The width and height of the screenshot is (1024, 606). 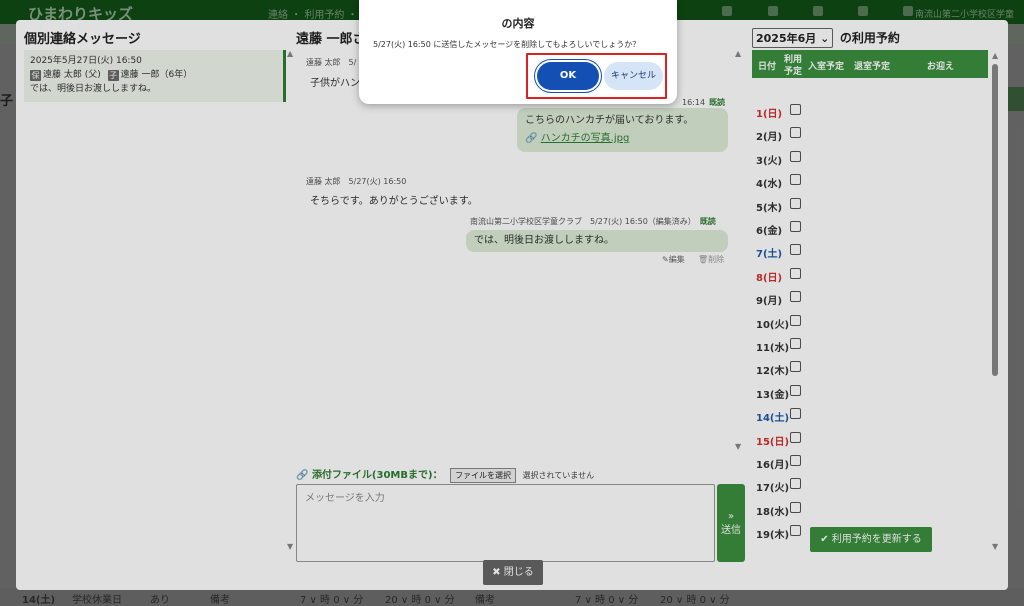 What do you see at coordinates (633, 76) in the screenshot?
I see `cancel-button: キャンセル` at bounding box center [633, 76].